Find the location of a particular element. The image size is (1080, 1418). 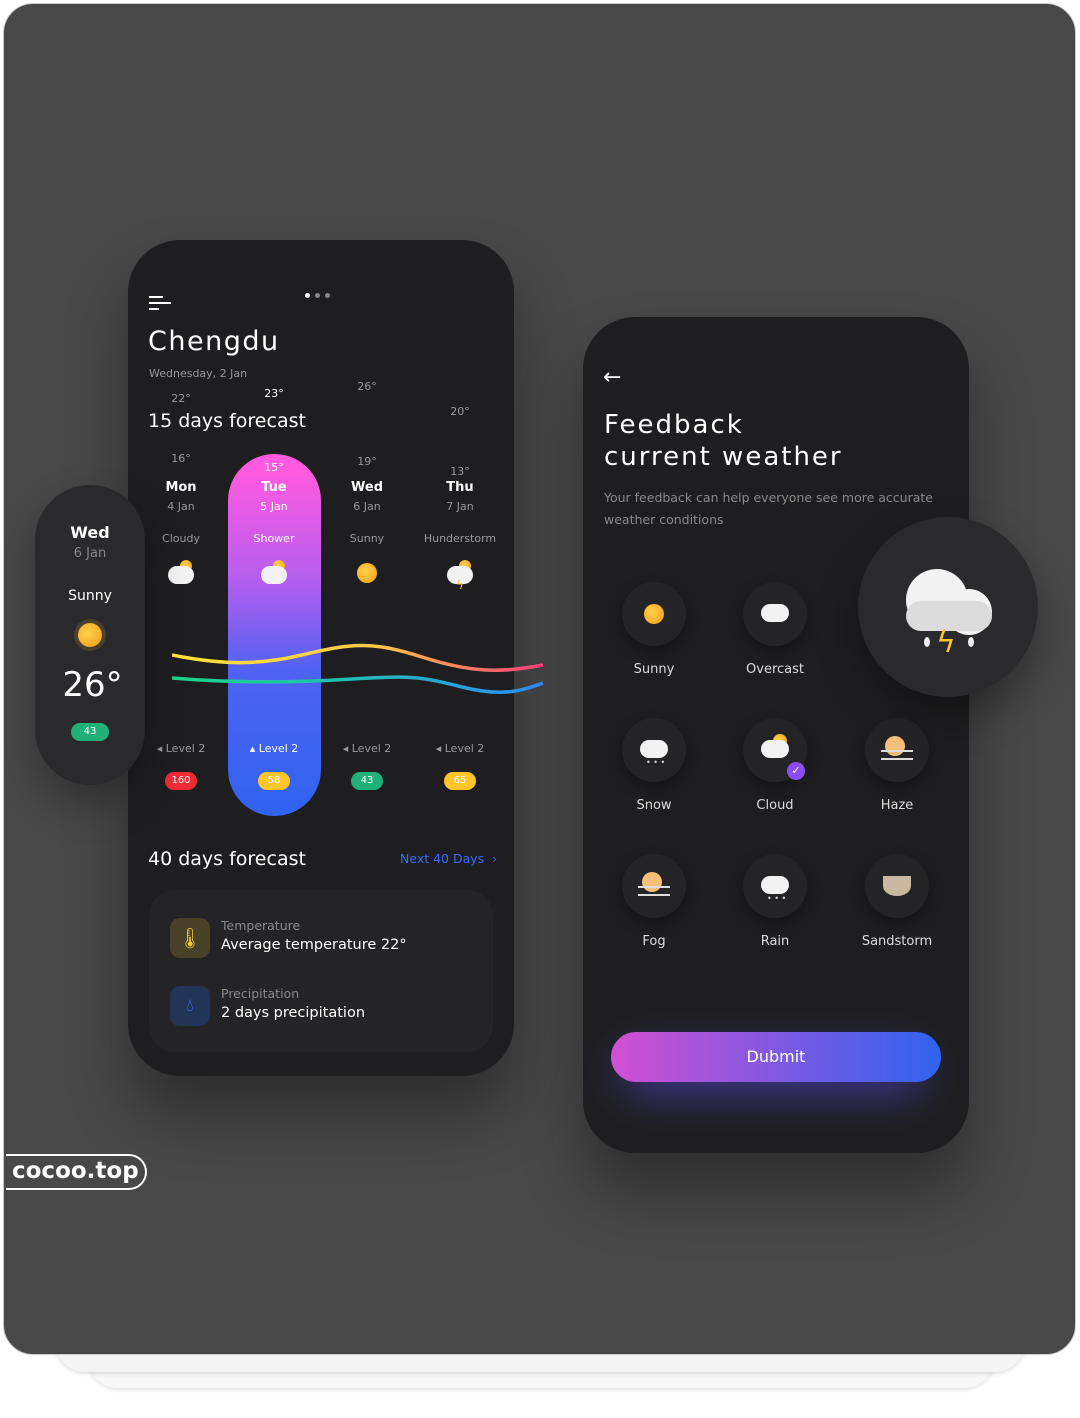

option-label: Sandstorm is located at coordinates (897, 941).